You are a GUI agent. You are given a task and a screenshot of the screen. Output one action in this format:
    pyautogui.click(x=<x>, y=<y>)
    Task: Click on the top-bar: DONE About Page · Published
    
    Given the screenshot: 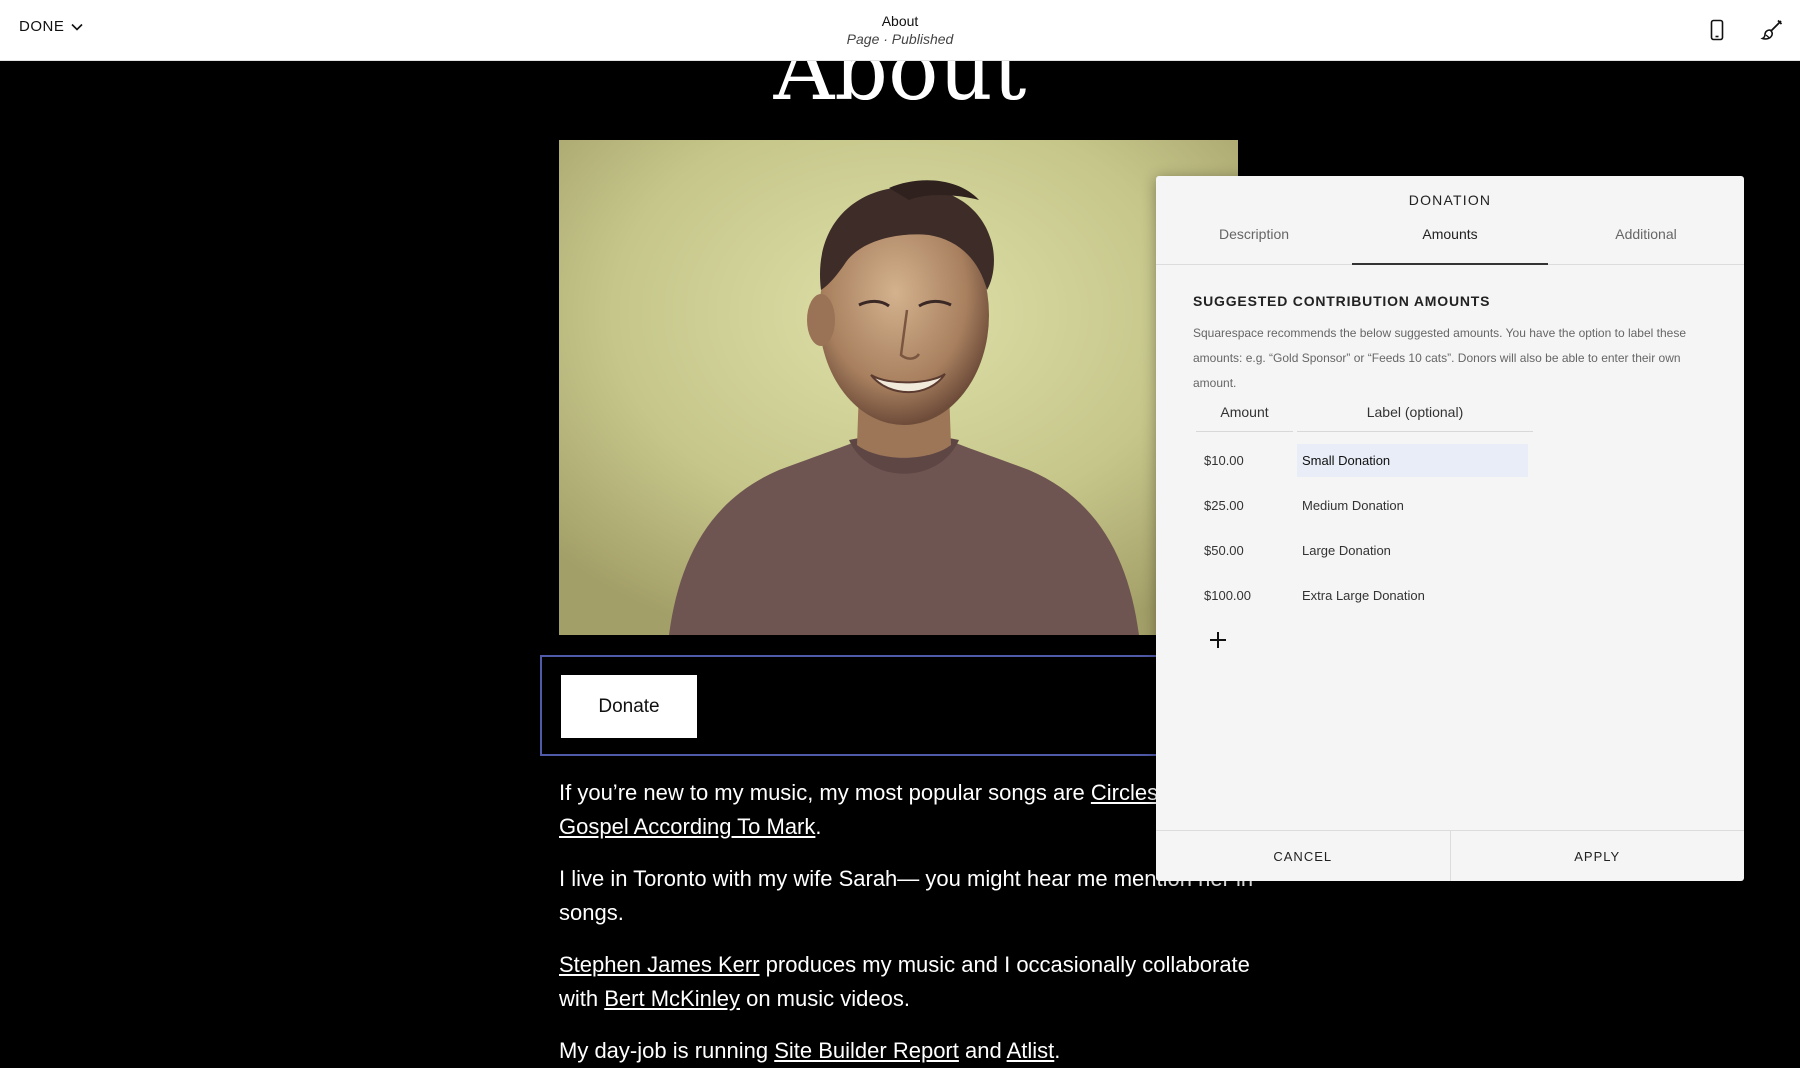 What is the action you would take?
    pyautogui.click(x=900, y=30)
    